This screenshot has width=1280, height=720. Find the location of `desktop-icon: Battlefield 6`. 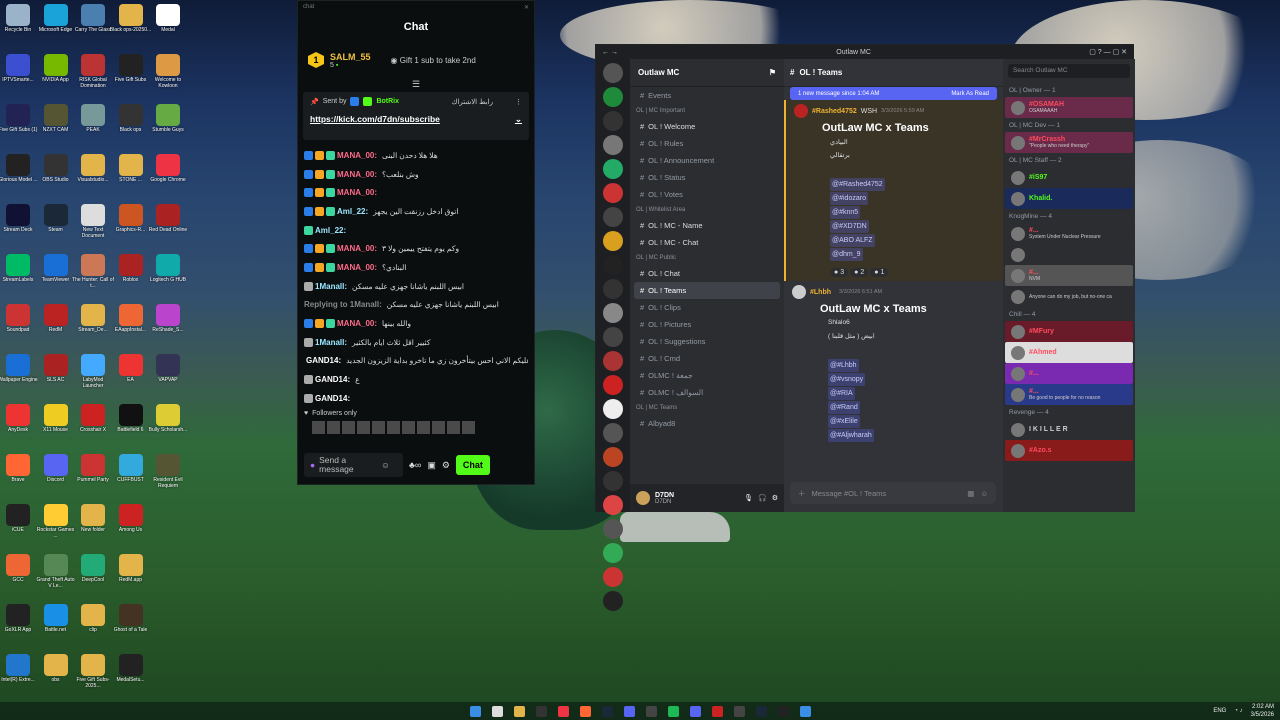

desktop-icon: Battlefield 6 is located at coordinates (131, 419).